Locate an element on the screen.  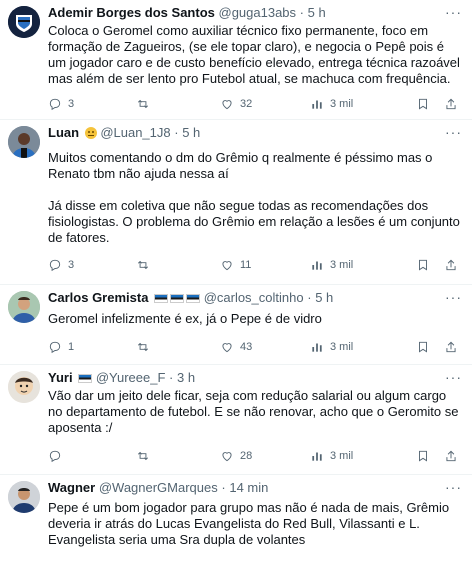
reply-button is located at coordinates (58, 456).